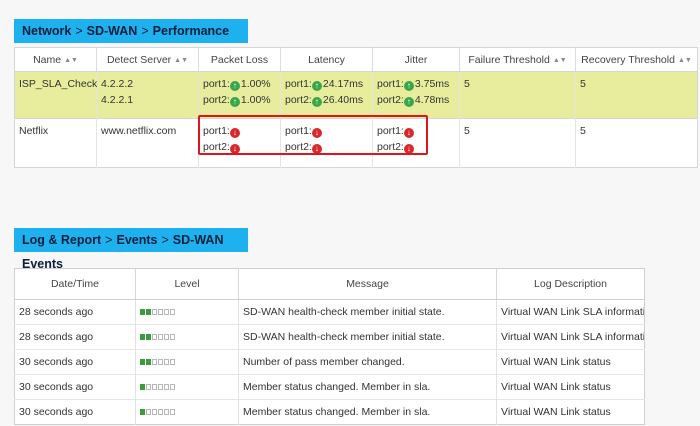  What do you see at coordinates (117, 84) in the screenshot?
I see `detect-server: 4.2.2.2` at bounding box center [117, 84].